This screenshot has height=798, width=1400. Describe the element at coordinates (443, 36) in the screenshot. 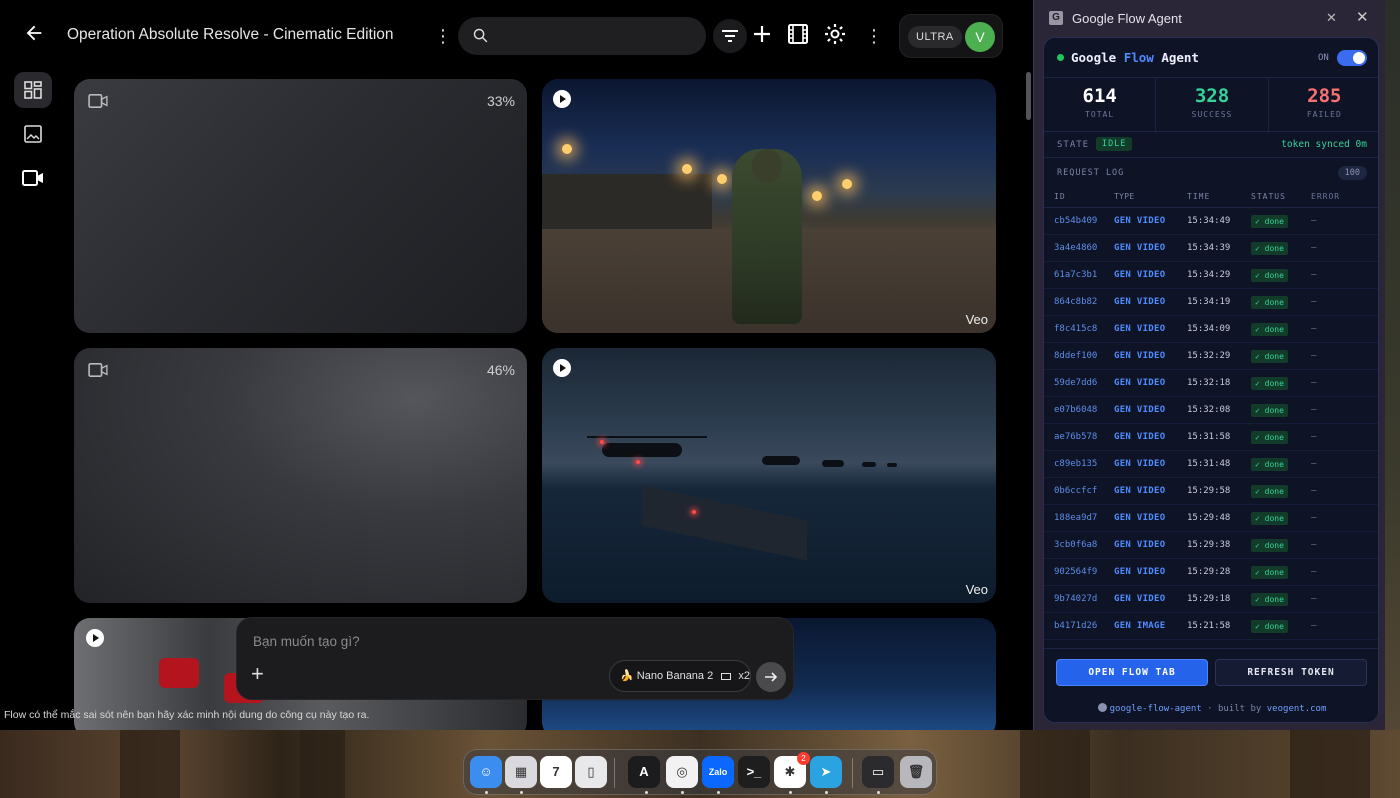

I see `project-more-icon: ⋮` at that location.